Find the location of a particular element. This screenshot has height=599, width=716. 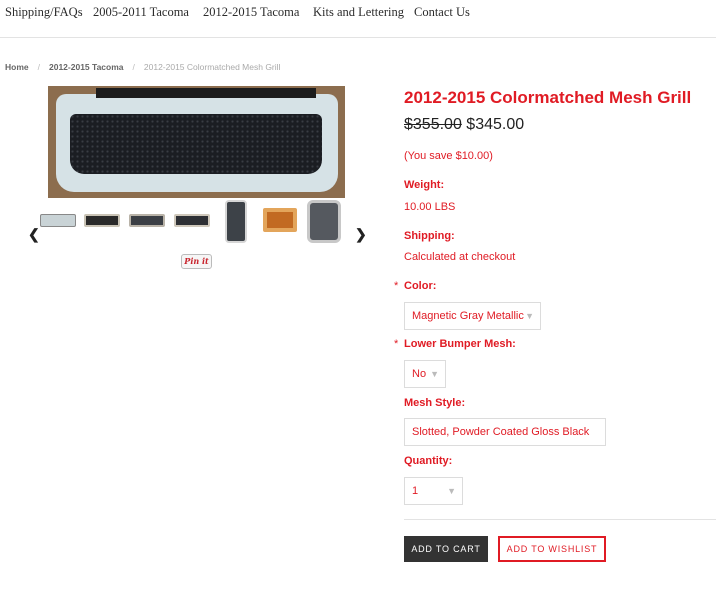

grill-top-bar is located at coordinates (206, 93).